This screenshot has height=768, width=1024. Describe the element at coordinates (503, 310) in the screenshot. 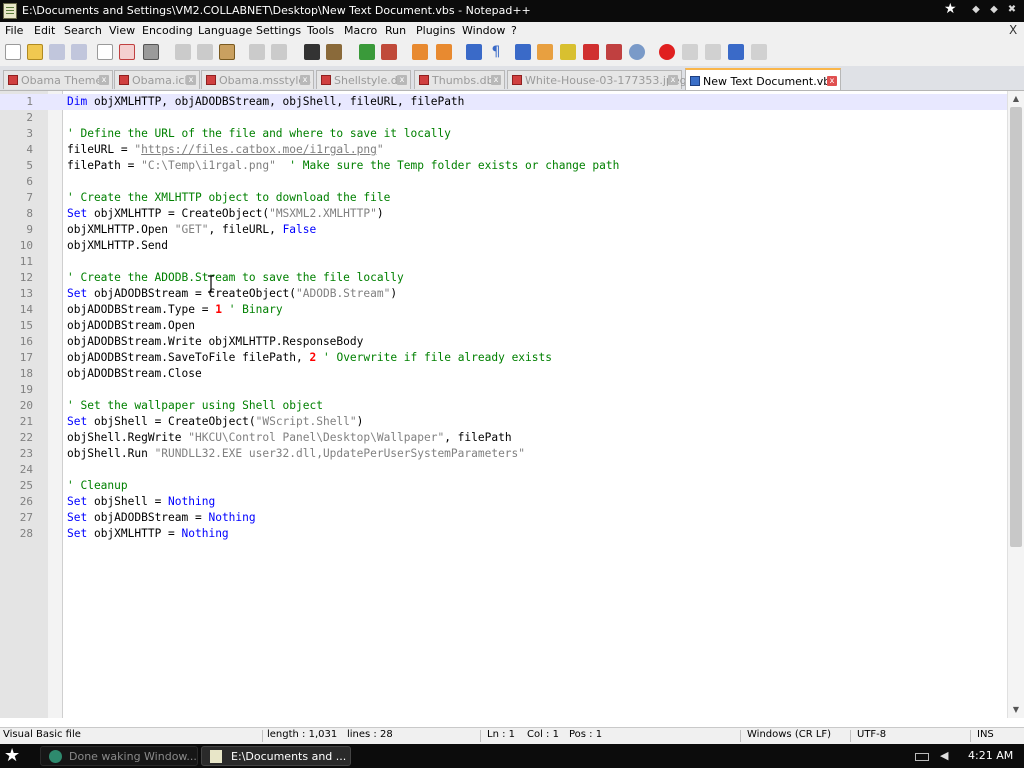

I see `code-line: 14 objADODBStream.Type = 1 ' Binary` at that location.